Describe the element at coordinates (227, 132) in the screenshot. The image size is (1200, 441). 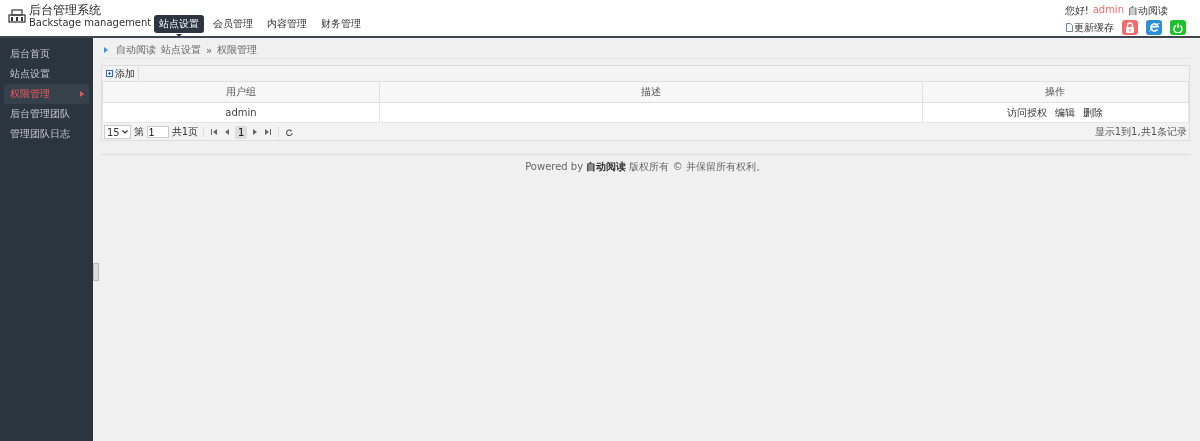
I see `previous-page-icon` at that location.